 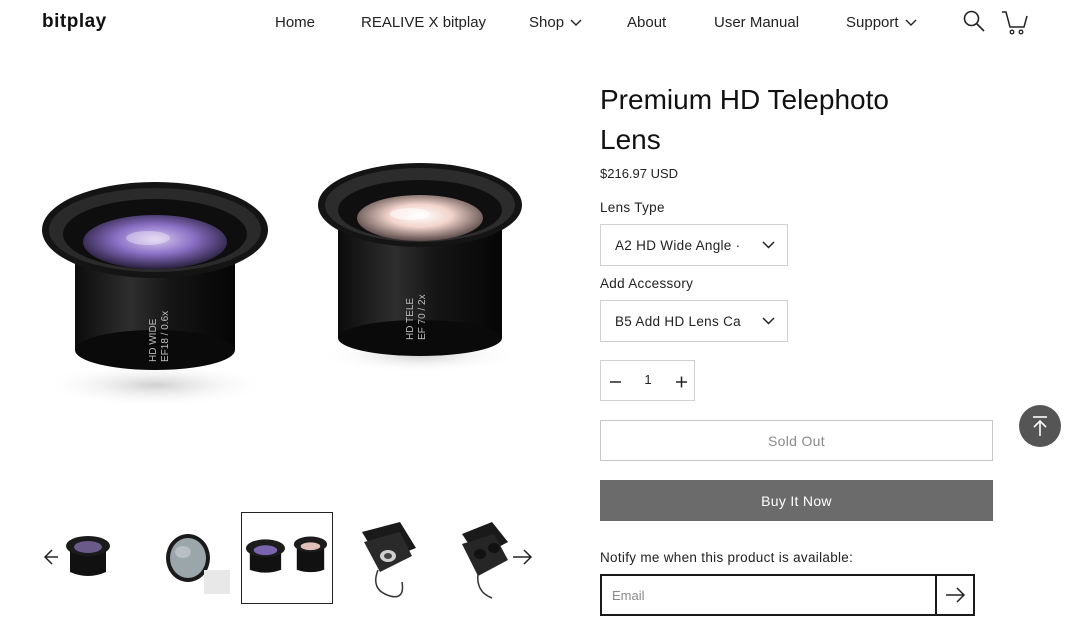 I want to click on notify-form, so click(x=787, y=595).